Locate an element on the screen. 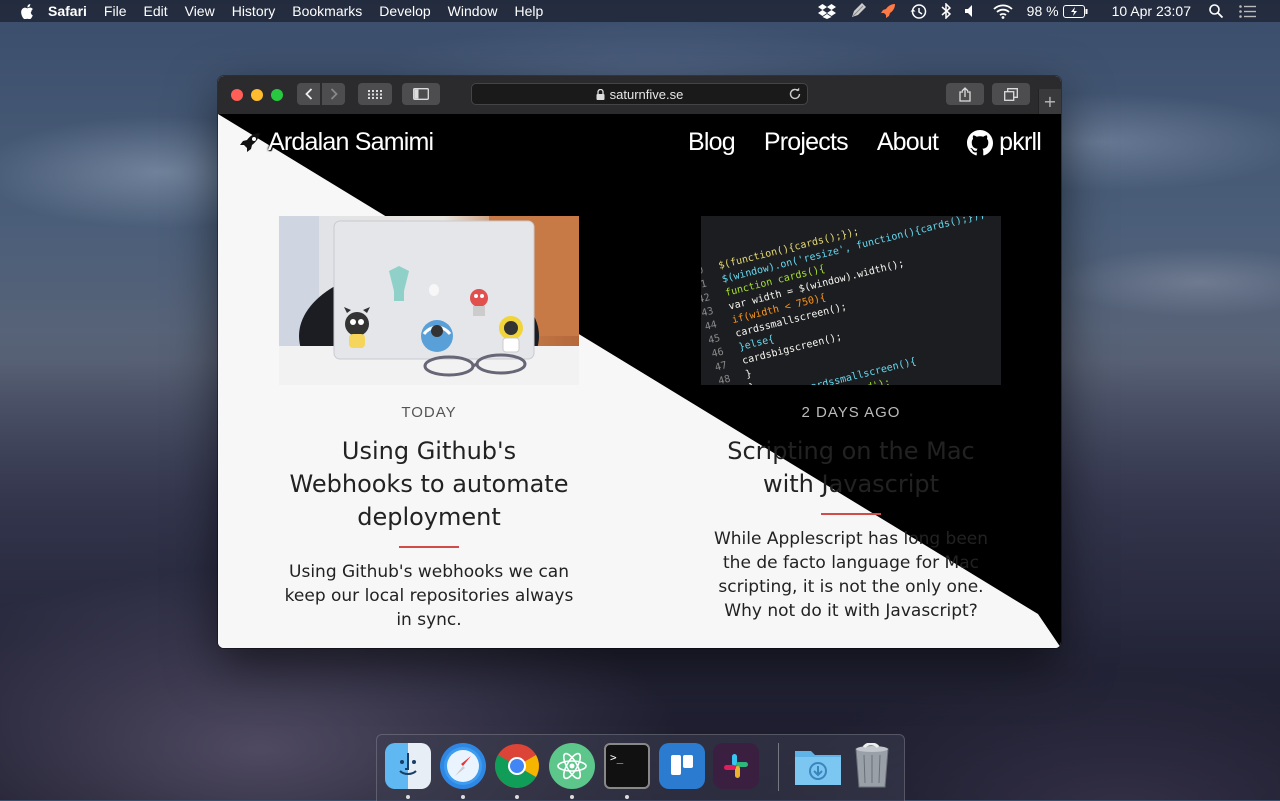 The height and width of the screenshot is (801, 1280). nav-blog: Blog is located at coordinates (712, 142).